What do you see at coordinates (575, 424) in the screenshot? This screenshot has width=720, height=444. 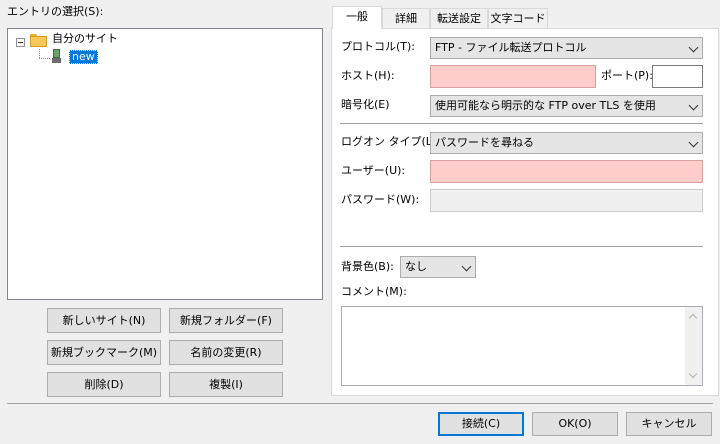 I see `ok-button: OK(O)` at bounding box center [575, 424].